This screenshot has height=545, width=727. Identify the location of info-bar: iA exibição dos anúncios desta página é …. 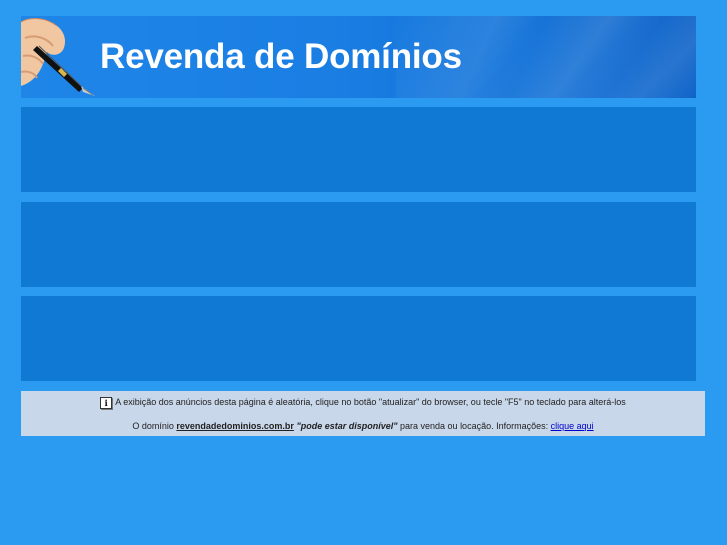
(363, 413).